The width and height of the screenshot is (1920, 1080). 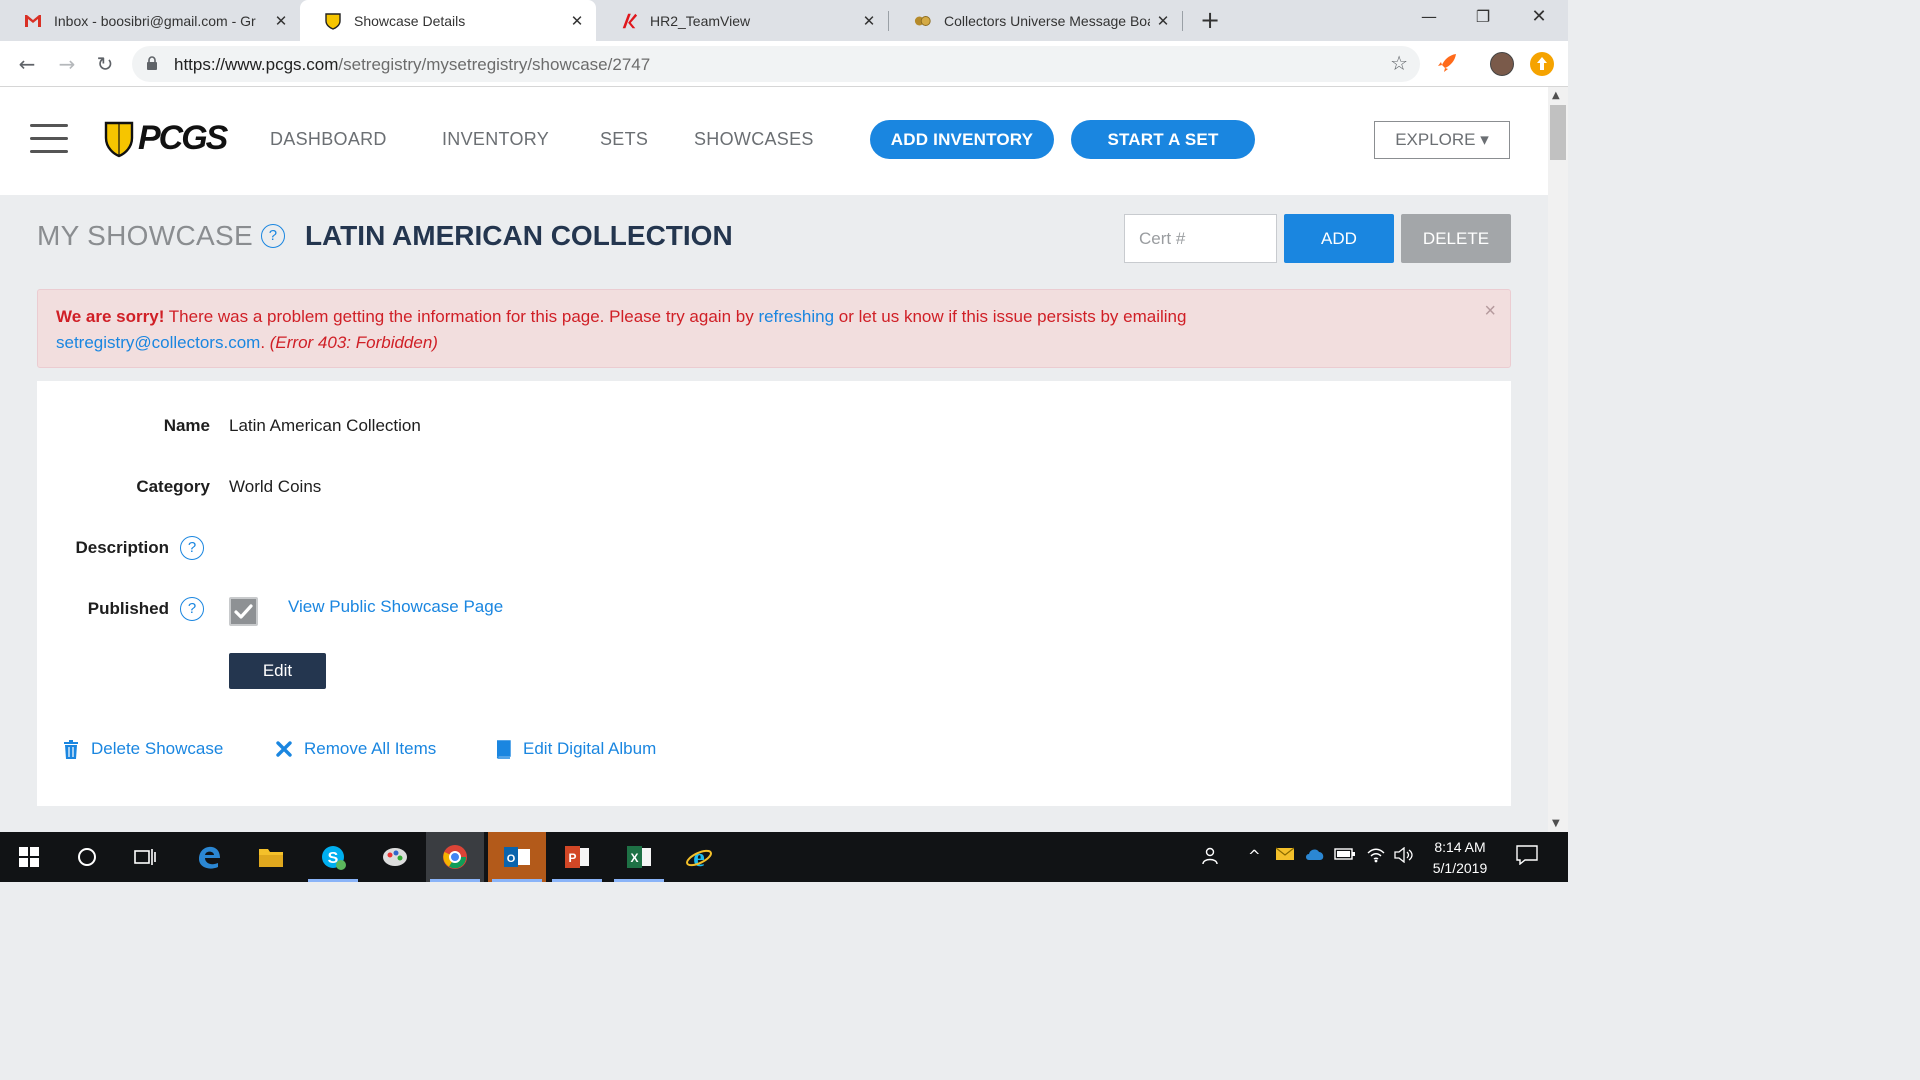 What do you see at coordinates (1556, 823) in the screenshot?
I see `scroll-down-arrow-icon: ▼` at bounding box center [1556, 823].